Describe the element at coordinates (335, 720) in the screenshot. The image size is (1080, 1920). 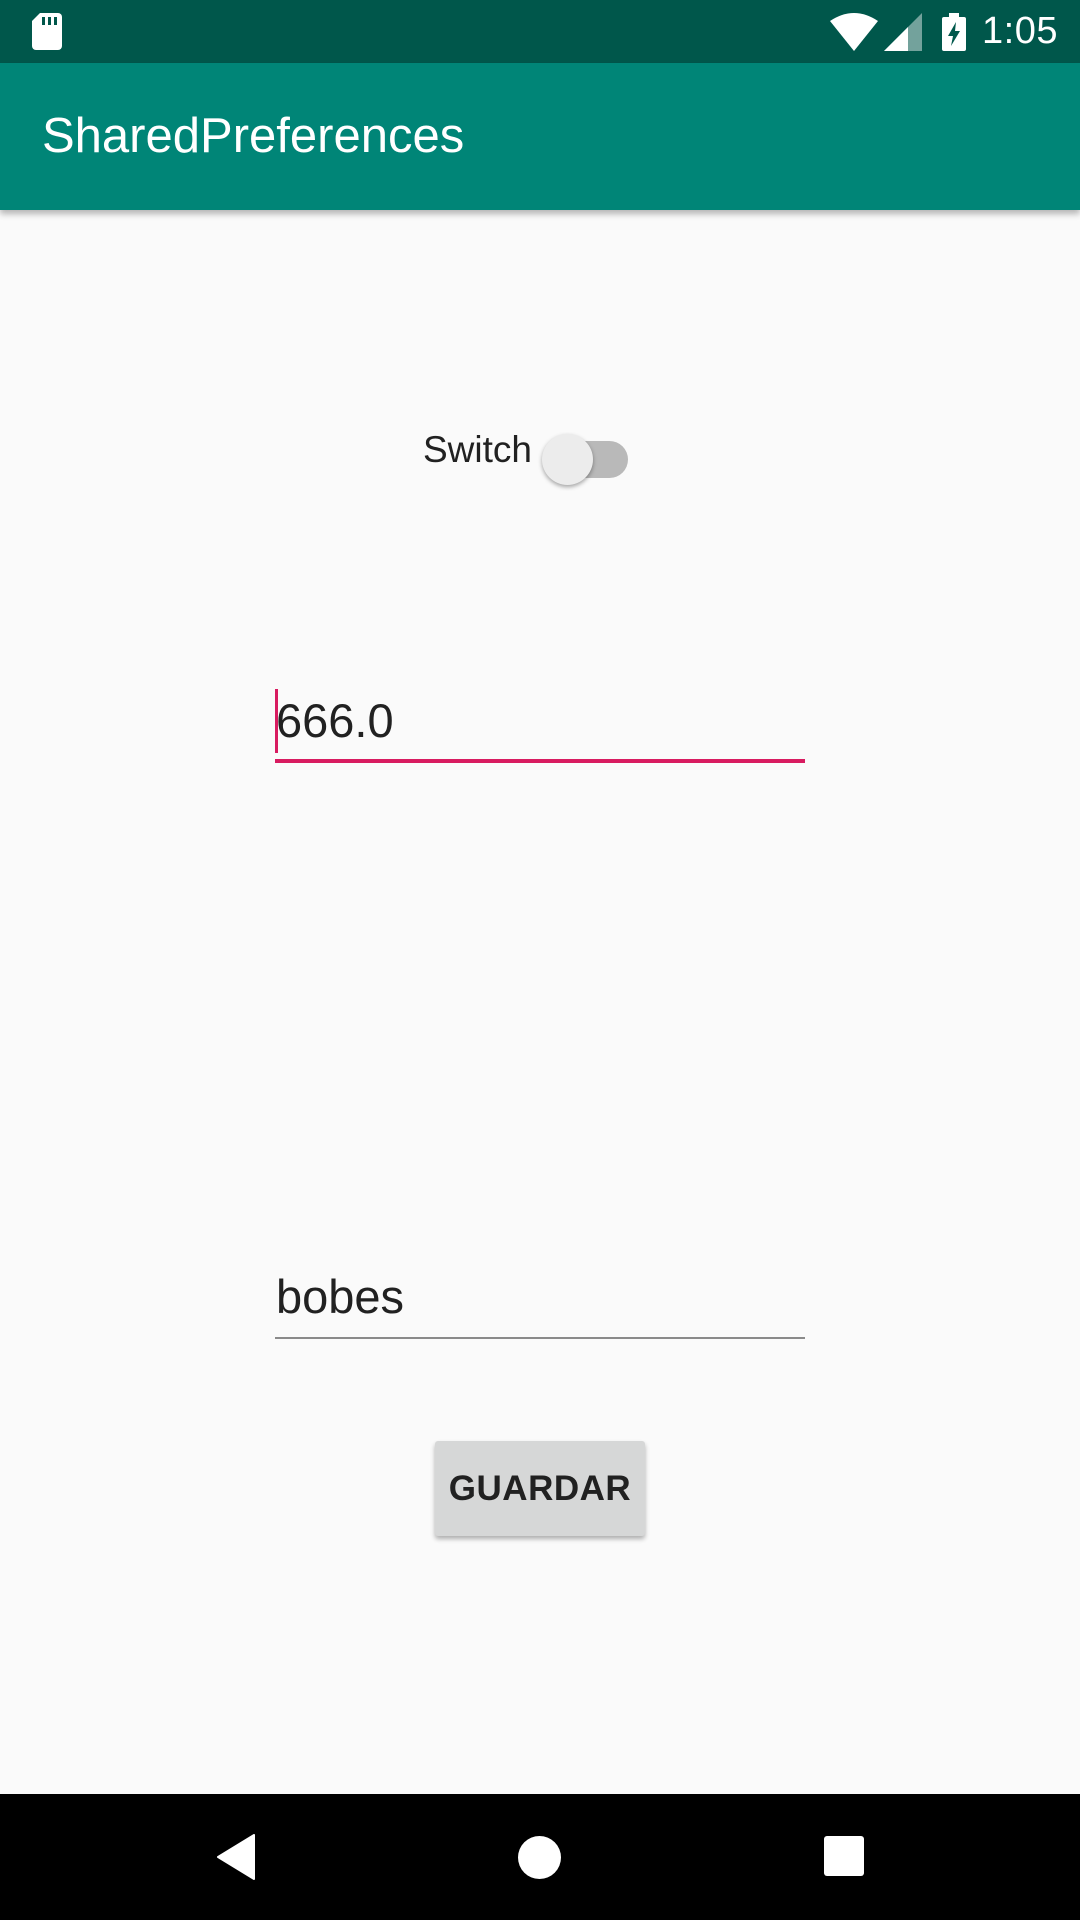
I see `number-field-value: 666.0` at that location.